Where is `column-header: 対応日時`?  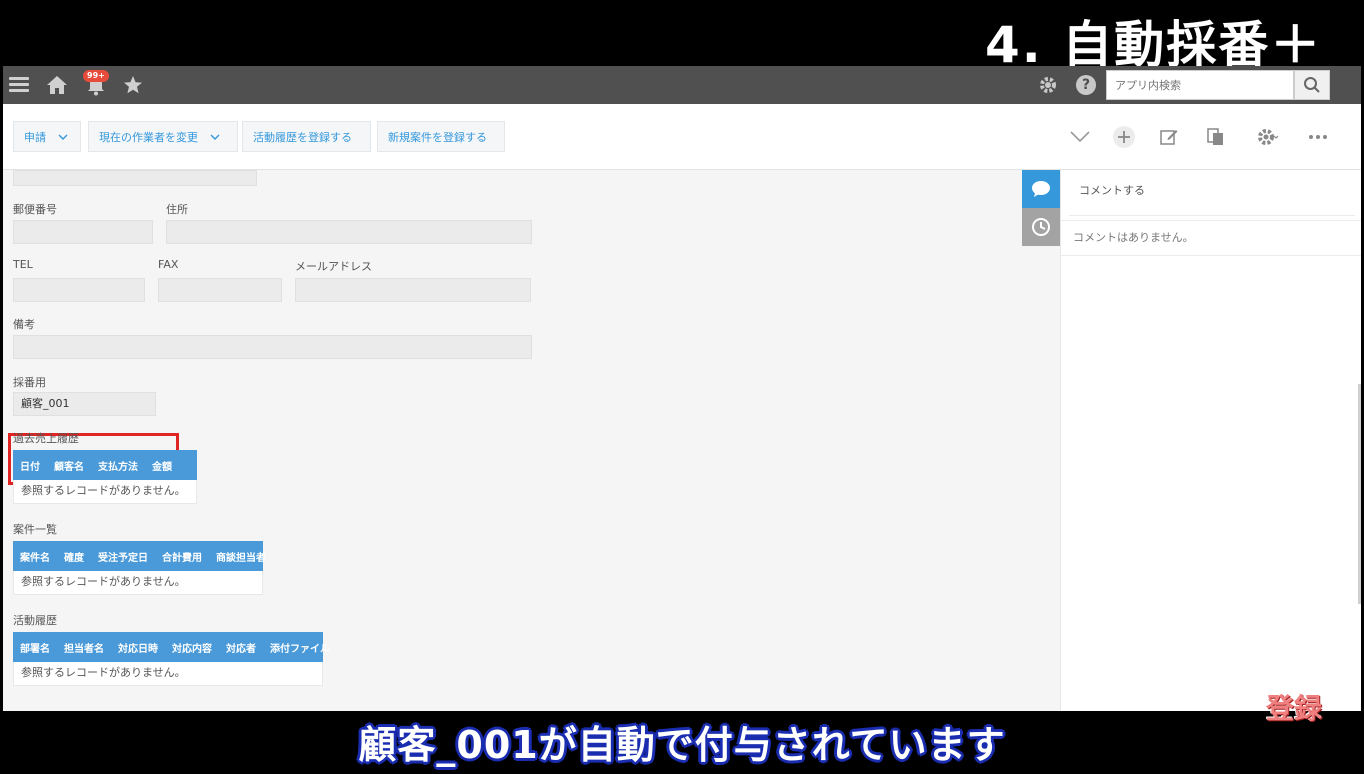
column-header: 対応日時 is located at coordinates (138, 649).